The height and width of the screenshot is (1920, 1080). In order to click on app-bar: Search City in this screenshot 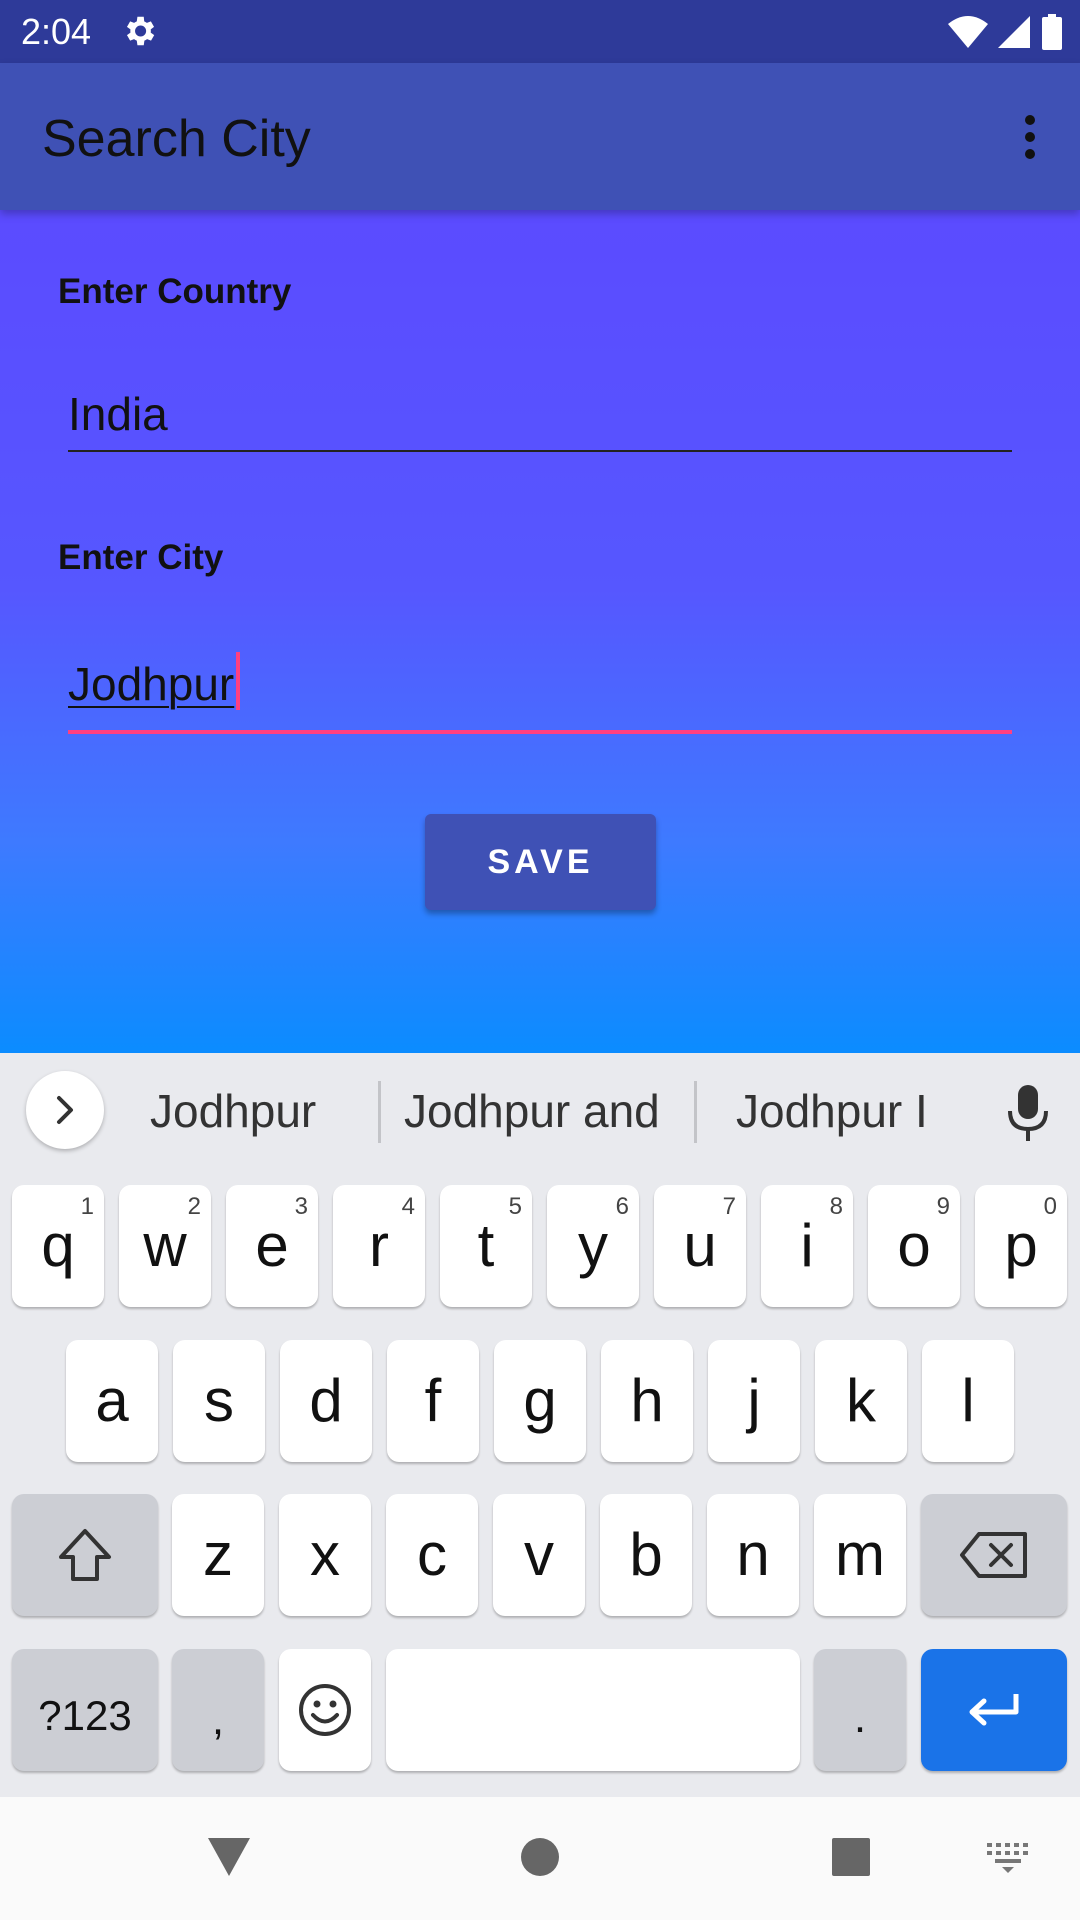, I will do `click(540, 136)`.